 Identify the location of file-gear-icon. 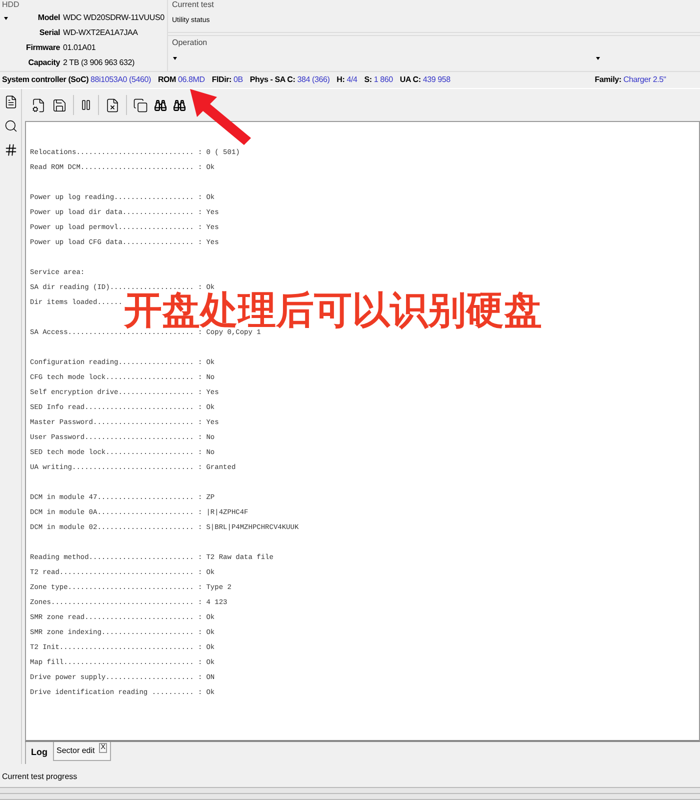
(38, 105).